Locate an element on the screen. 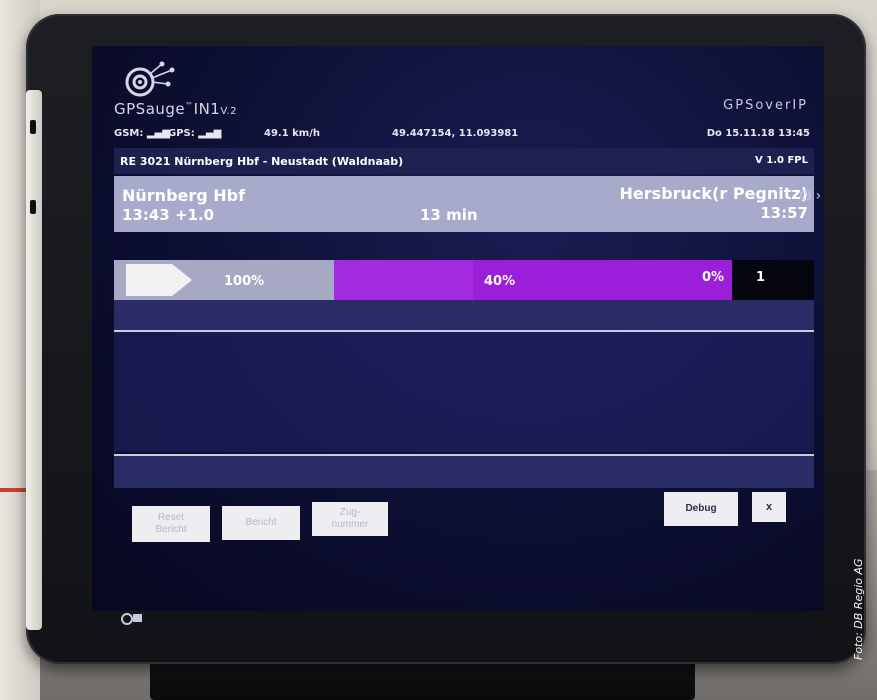  gps-label: GPS: is located at coordinates (183, 133).